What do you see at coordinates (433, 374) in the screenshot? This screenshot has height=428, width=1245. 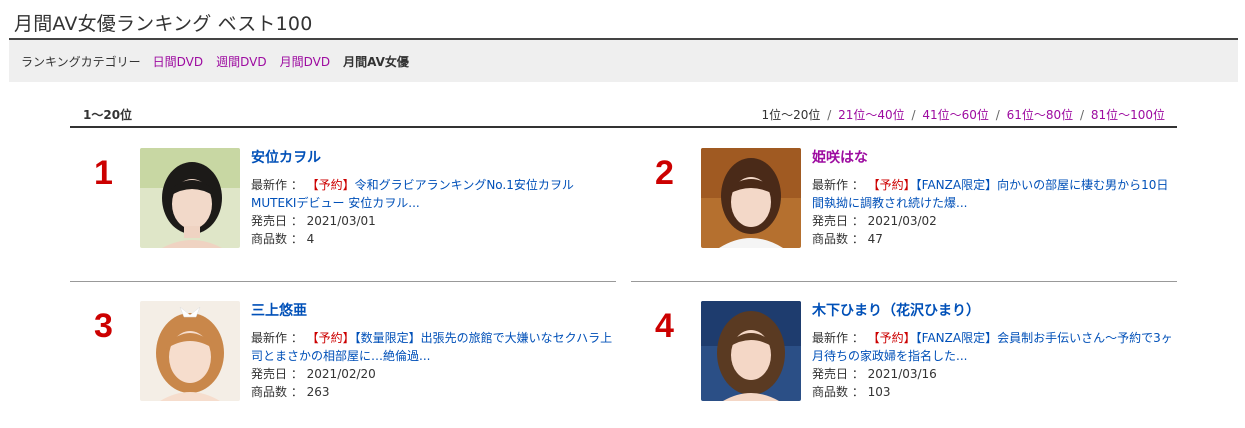 I see `release-date-row: 発売日 ： 2021/02/20` at bounding box center [433, 374].